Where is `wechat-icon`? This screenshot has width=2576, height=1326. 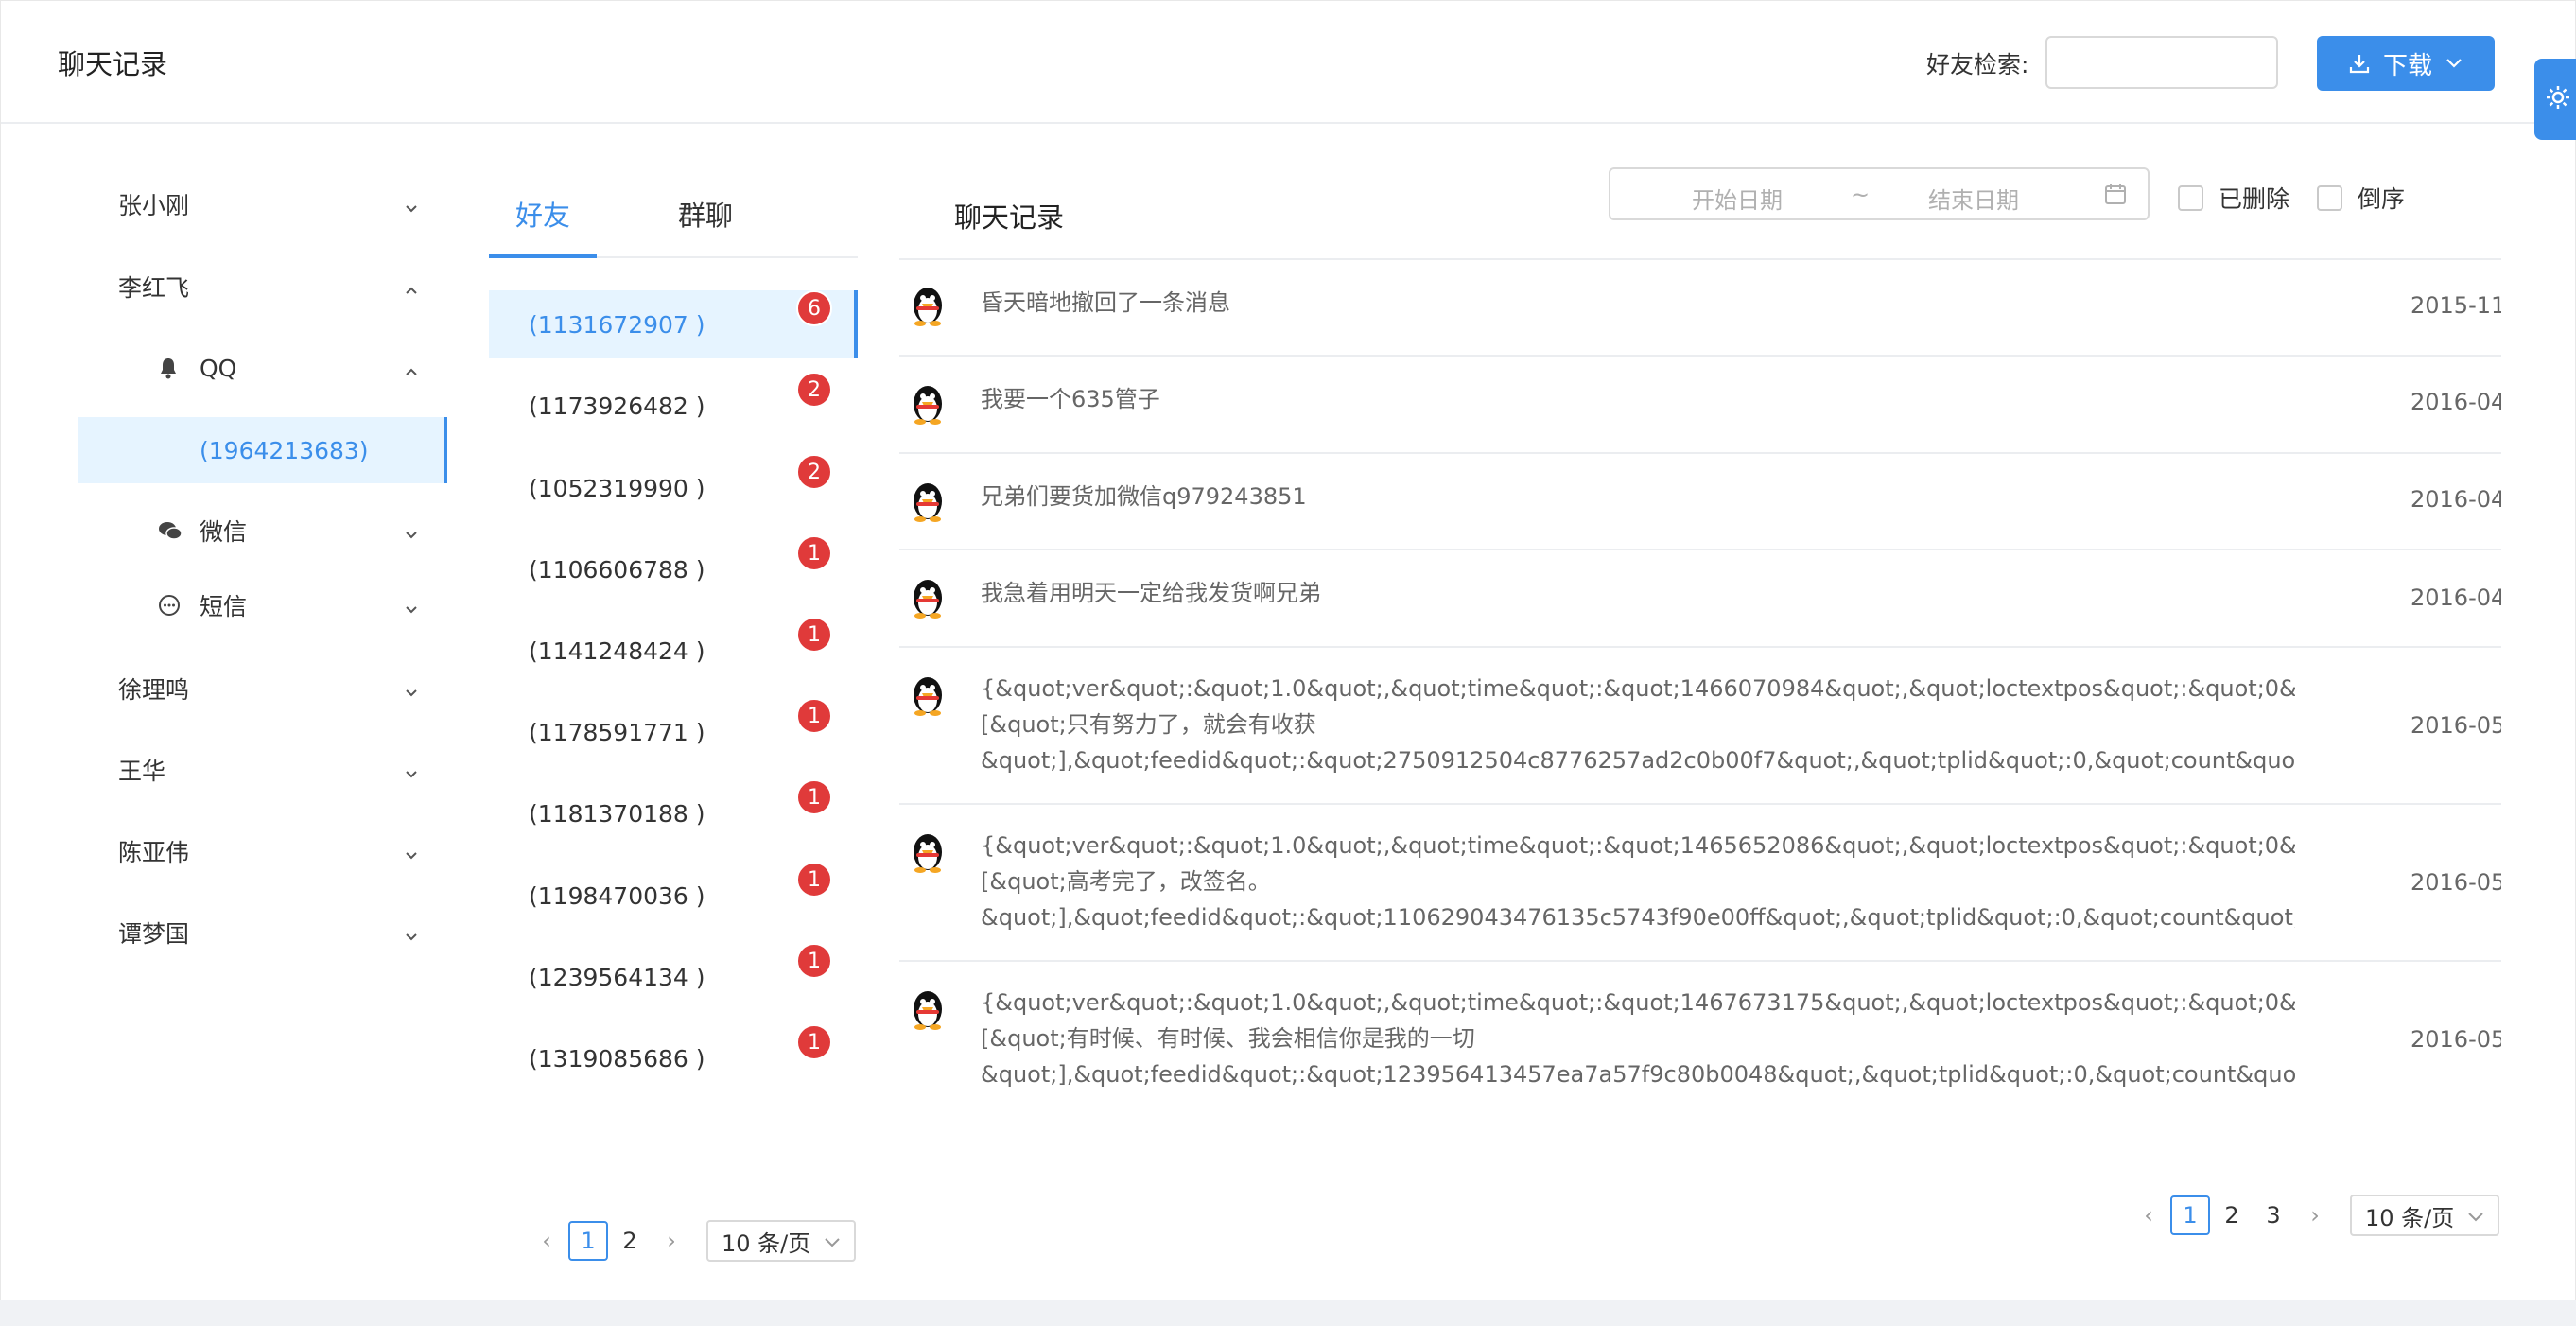
wechat-icon is located at coordinates (170, 533).